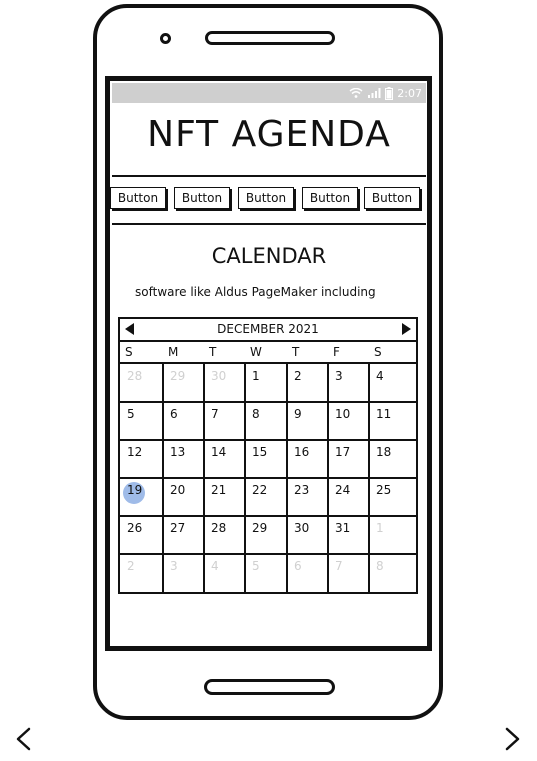 Image resolution: width=537 pixels, height=761 pixels. Describe the element at coordinates (389, 93) in the screenshot. I see `battery-icon` at that location.